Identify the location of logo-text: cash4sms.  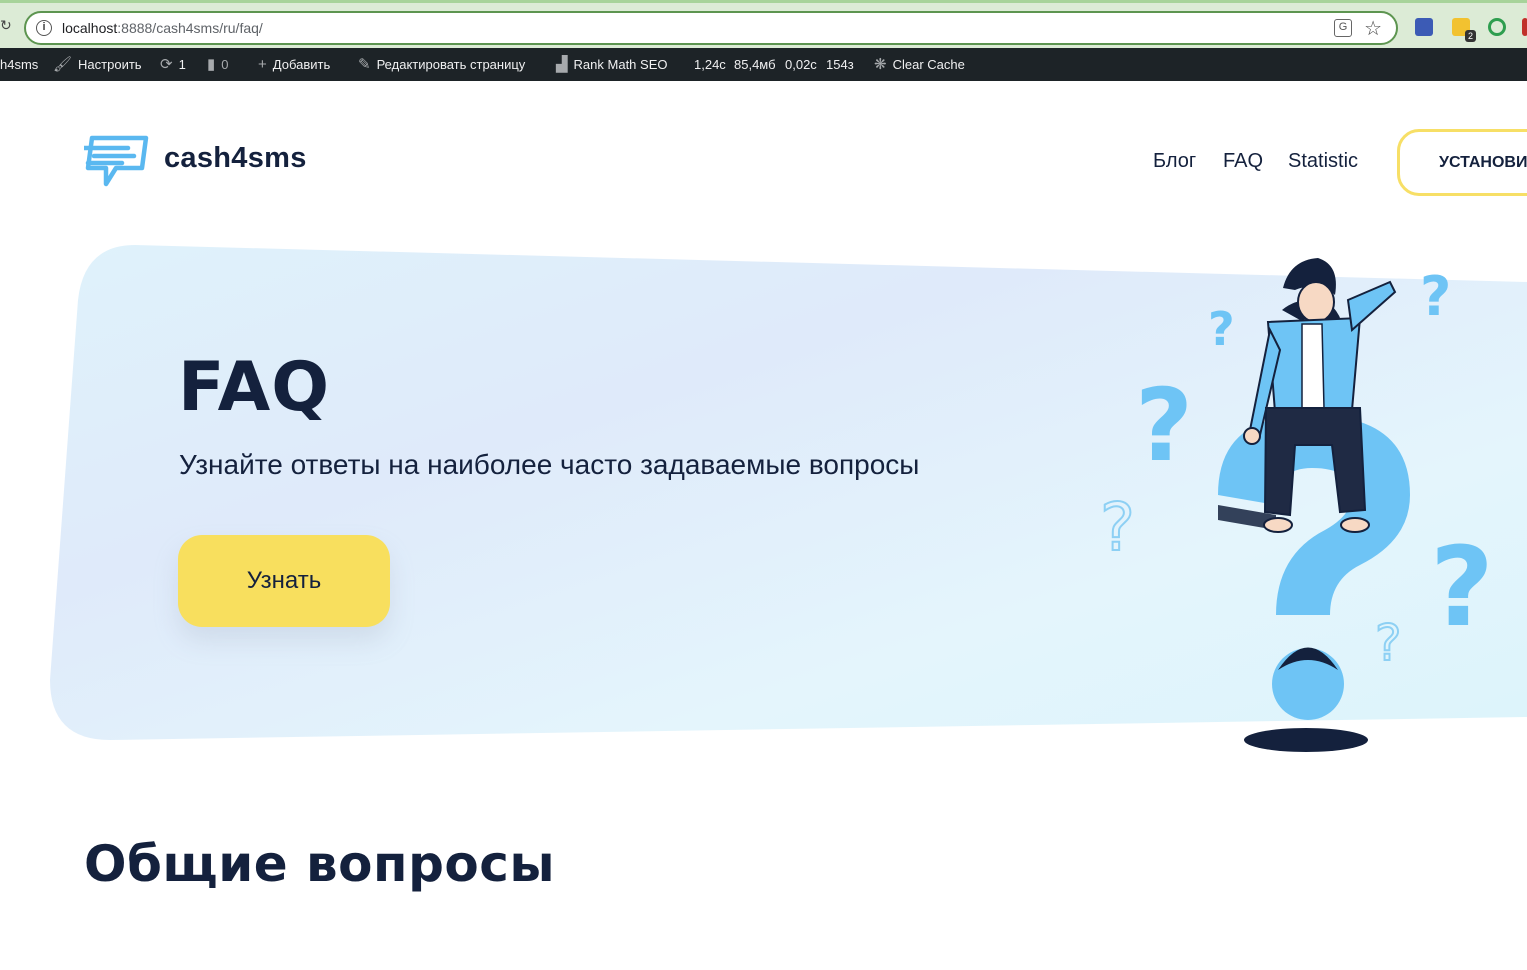
(235, 158).